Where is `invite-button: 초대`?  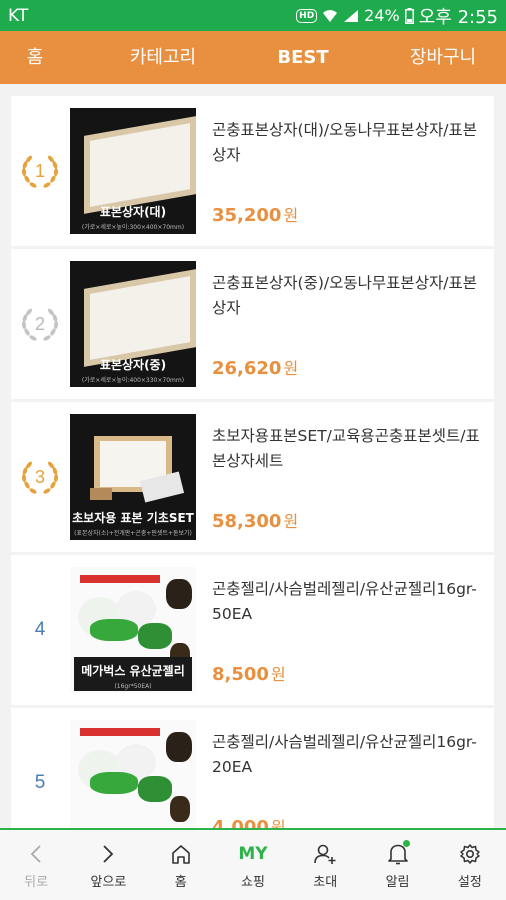 invite-button: 초대 is located at coordinates (325, 865).